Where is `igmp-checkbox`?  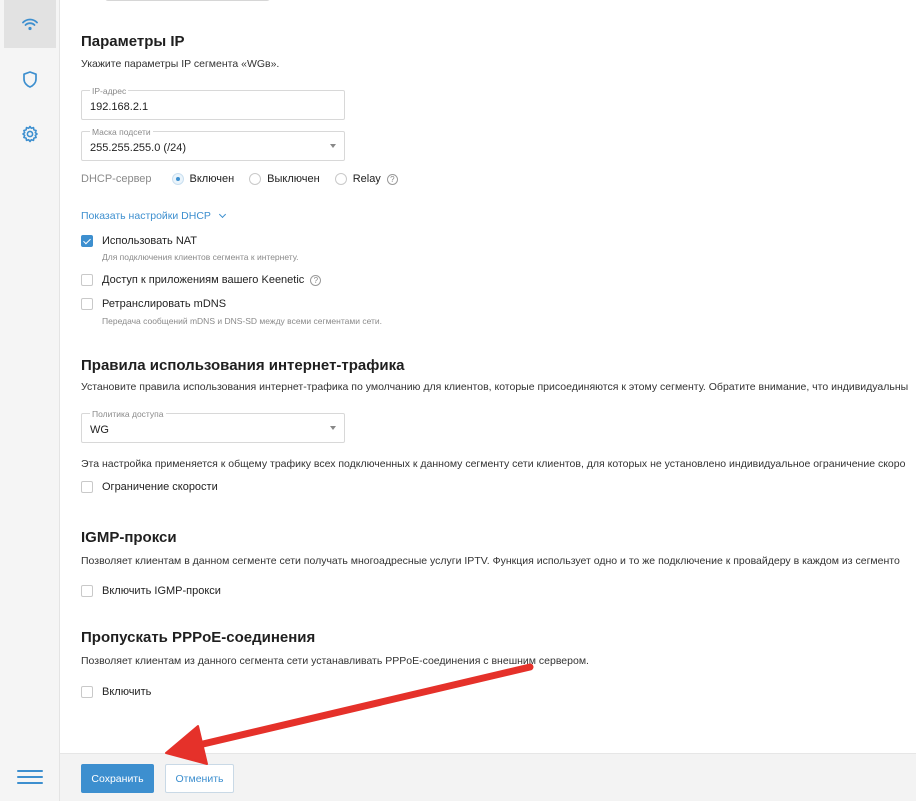 igmp-checkbox is located at coordinates (87, 591).